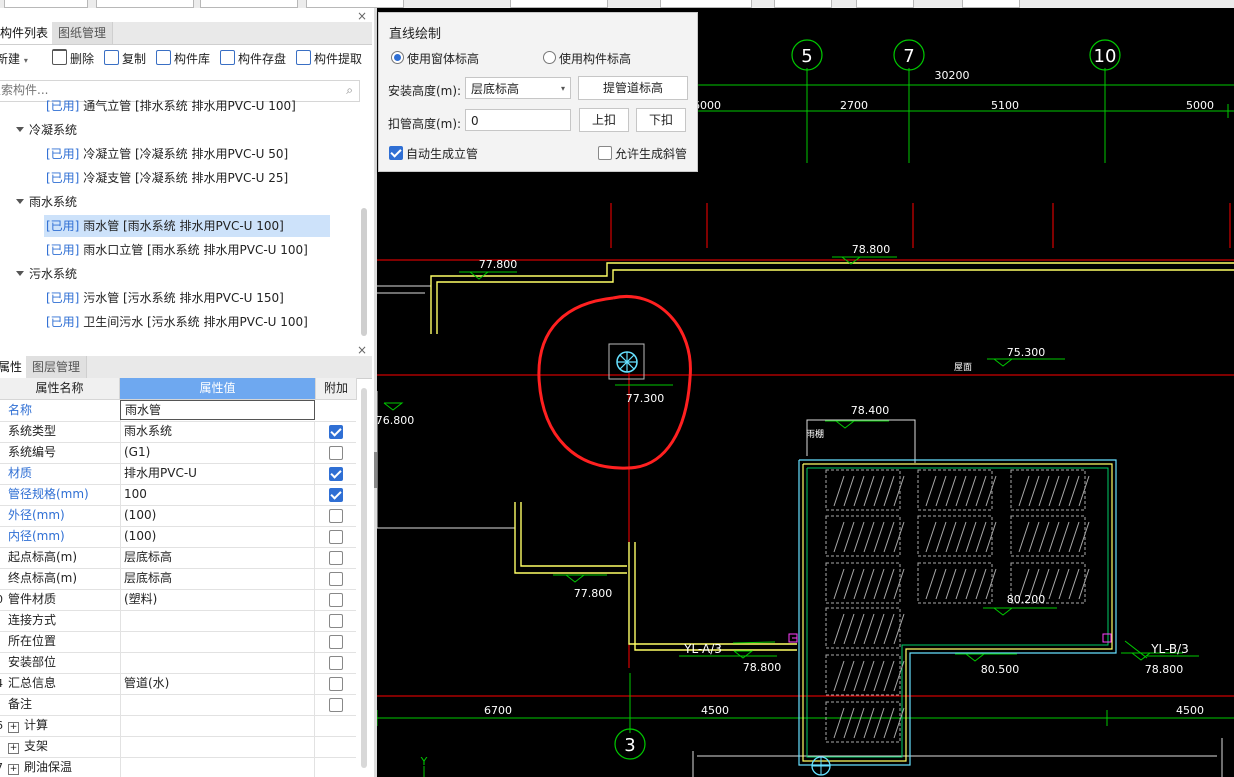 The image size is (1234, 777). What do you see at coordinates (253, 59) in the screenshot?
I see `save-component-button: 构件存盘` at bounding box center [253, 59].